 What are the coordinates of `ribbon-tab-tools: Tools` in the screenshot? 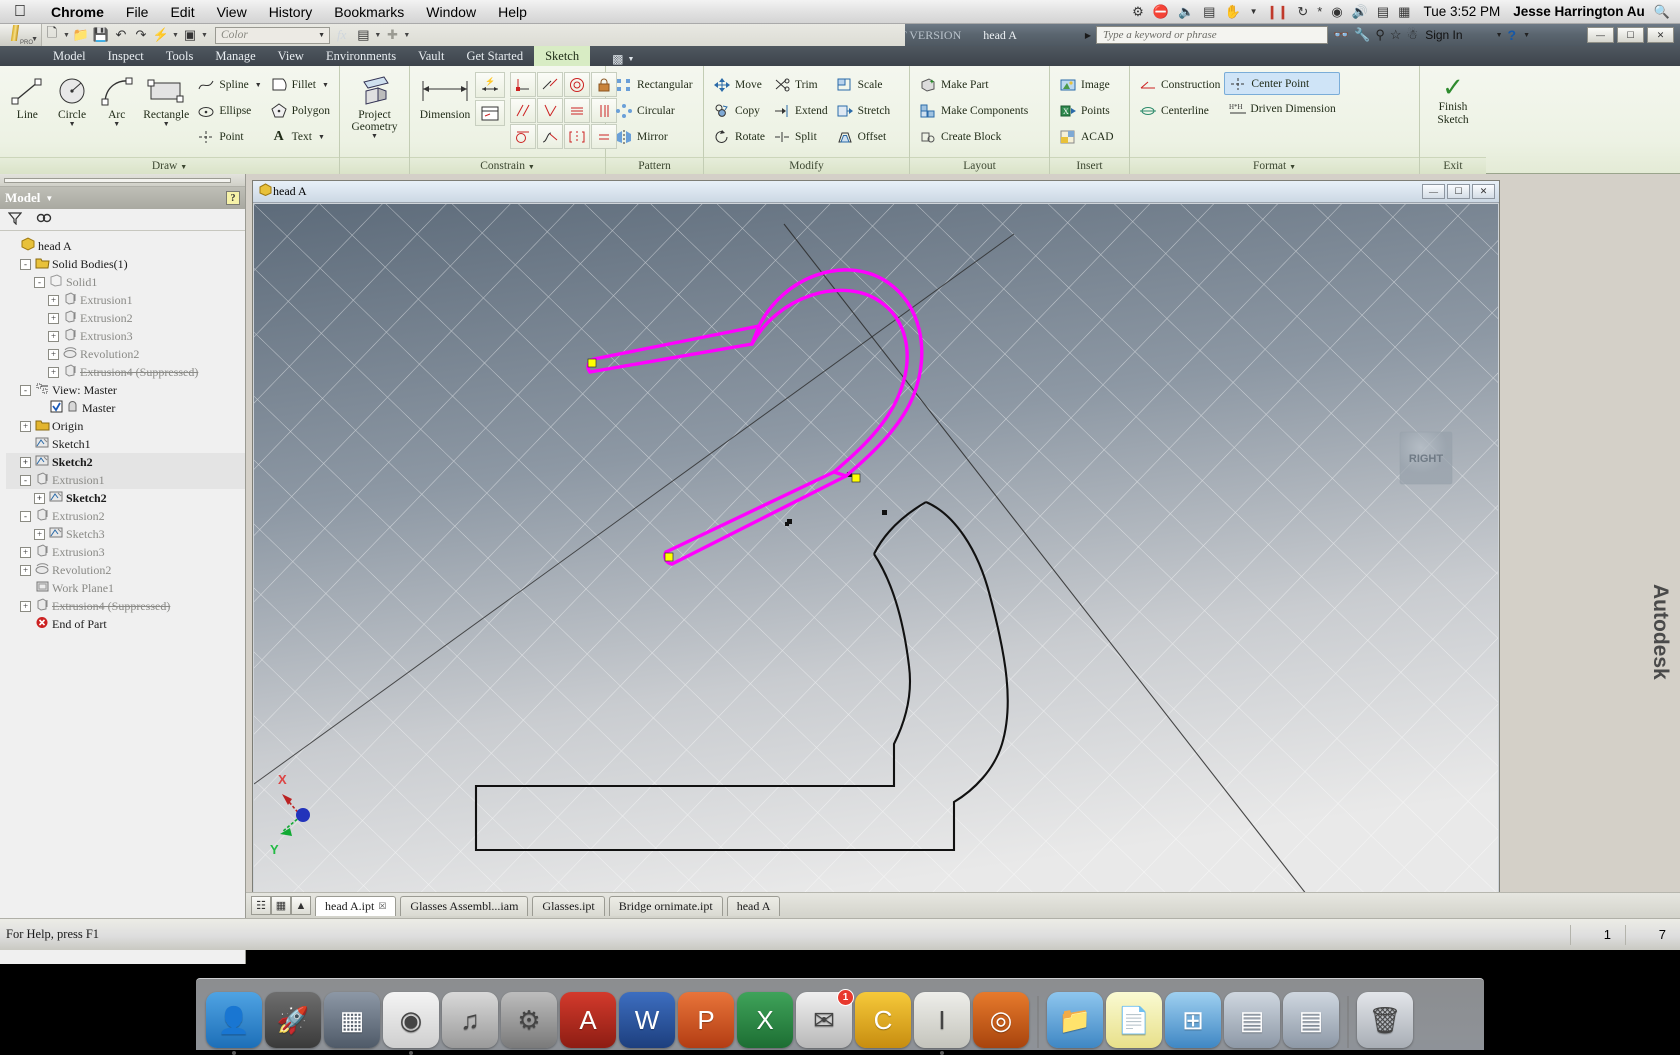 It's located at (180, 56).